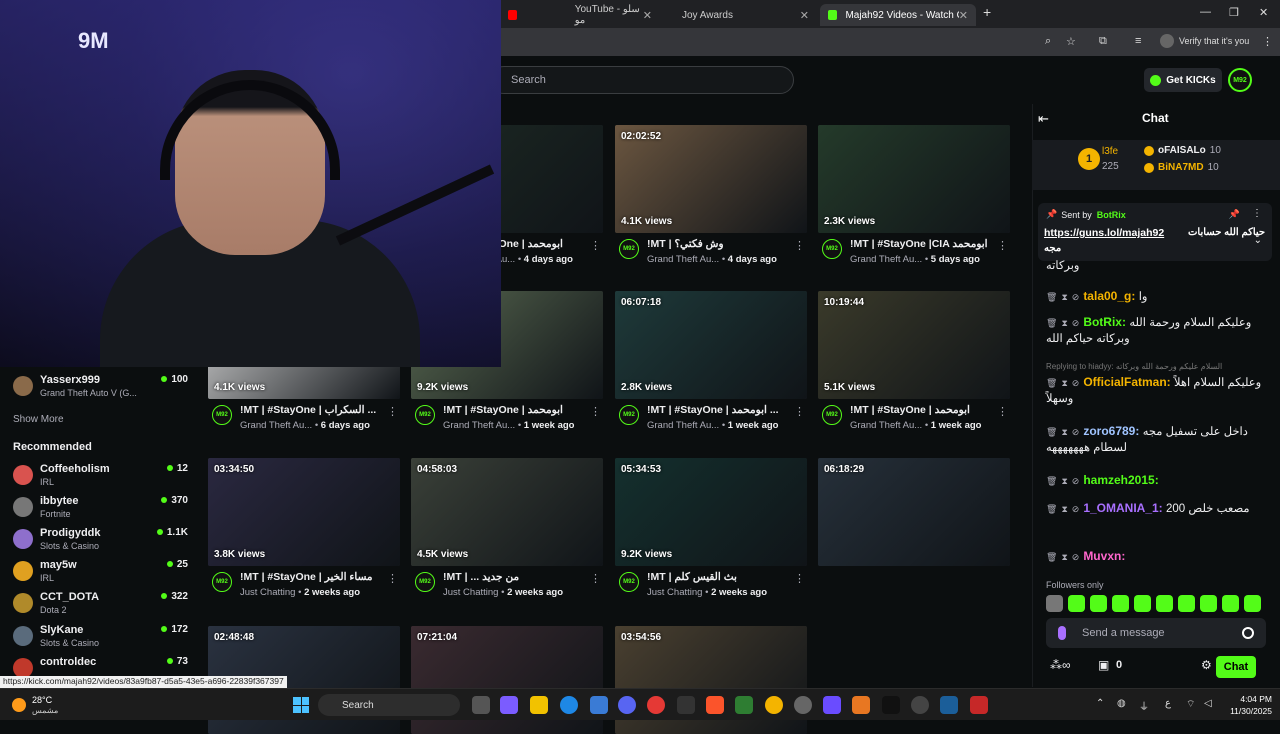 The image size is (1280, 734). Describe the element at coordinates (987, 12) in the screenshot. I see `new-tab-button: +` at that location.